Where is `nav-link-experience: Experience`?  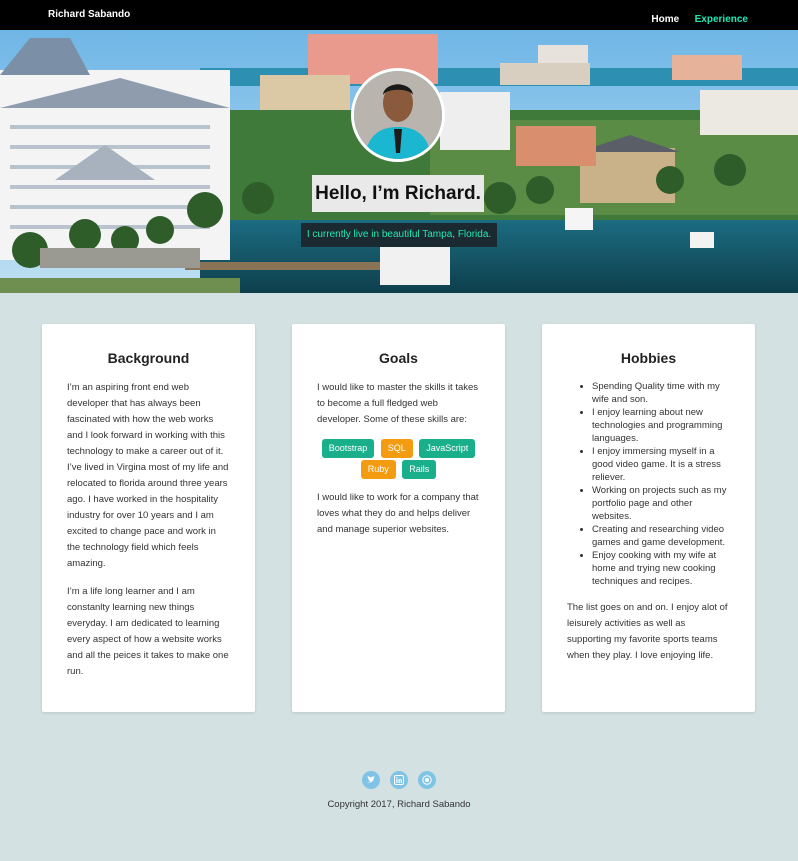 nav-link-experience: Experience is located at coordinates (721, 19).